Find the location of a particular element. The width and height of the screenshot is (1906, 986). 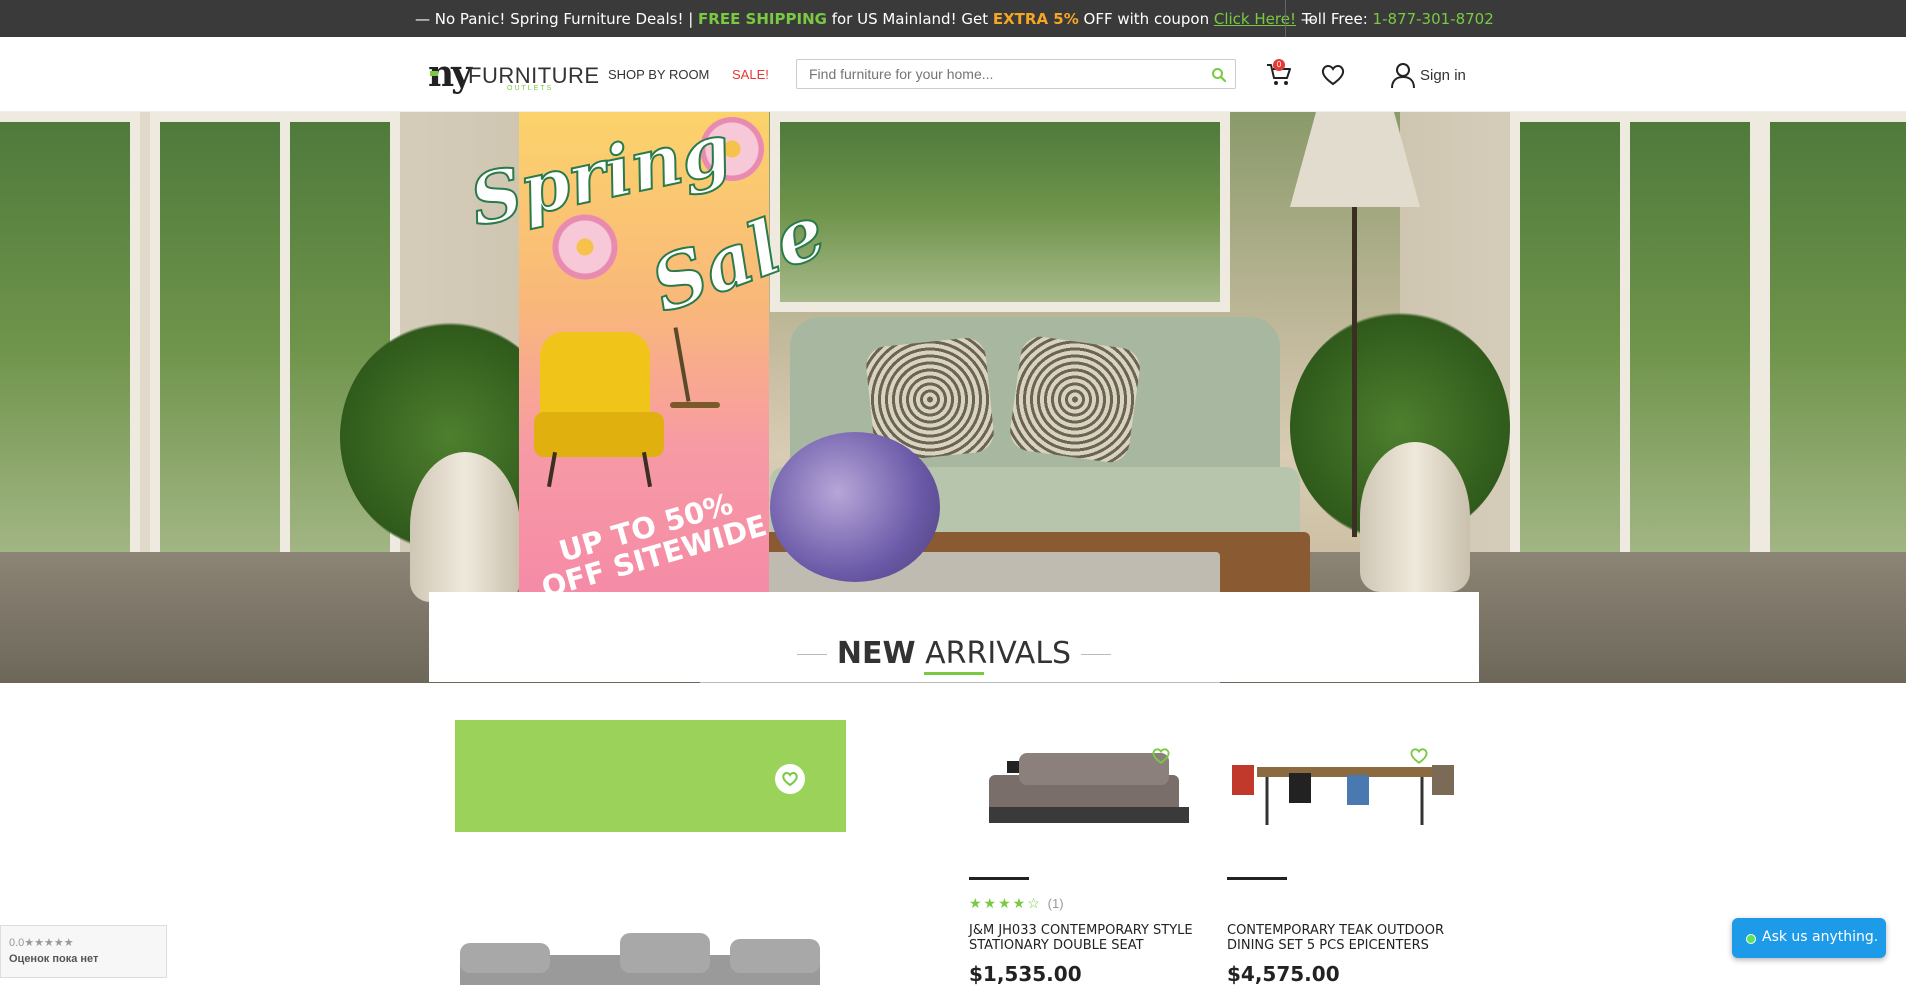

promo-mid: for US Mainland! Get is located at coordinates (909, 19).